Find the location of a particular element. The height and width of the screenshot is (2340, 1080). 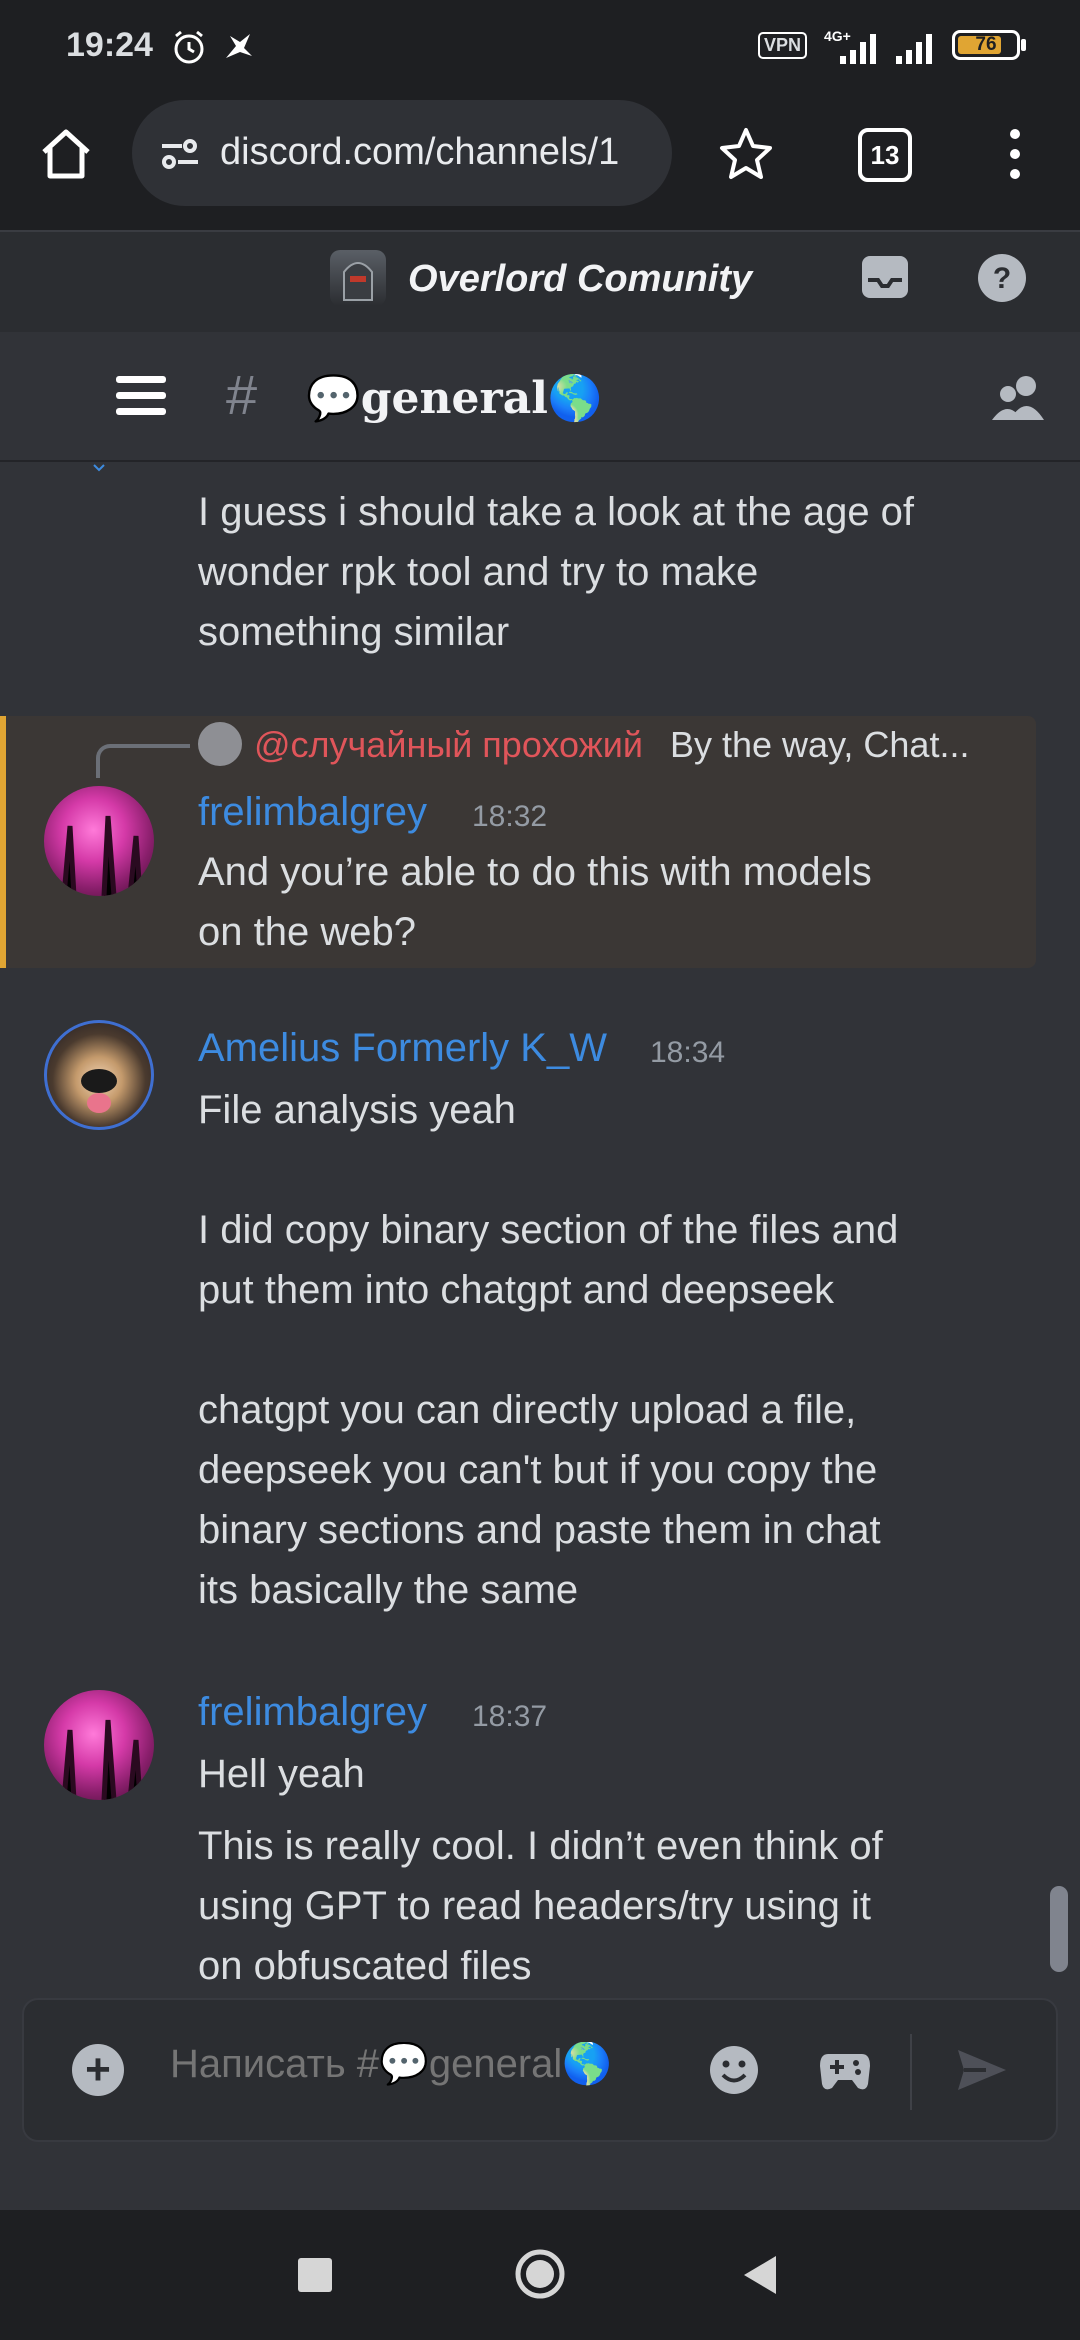

message-author: Amelius Formerly K_W is located at coordinates (402, 1048).